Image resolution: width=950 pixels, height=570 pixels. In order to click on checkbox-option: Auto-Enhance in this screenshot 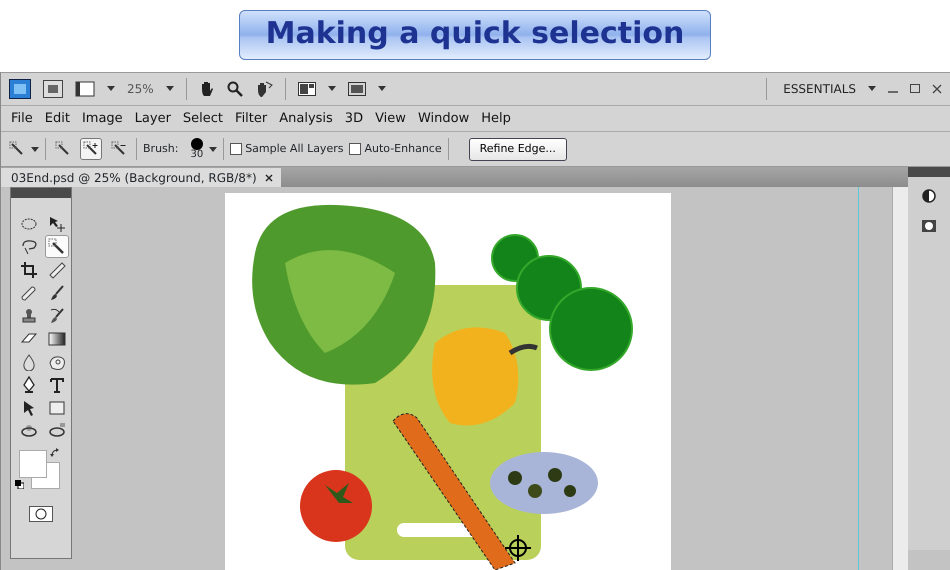, I will do `click(395, 149)`.